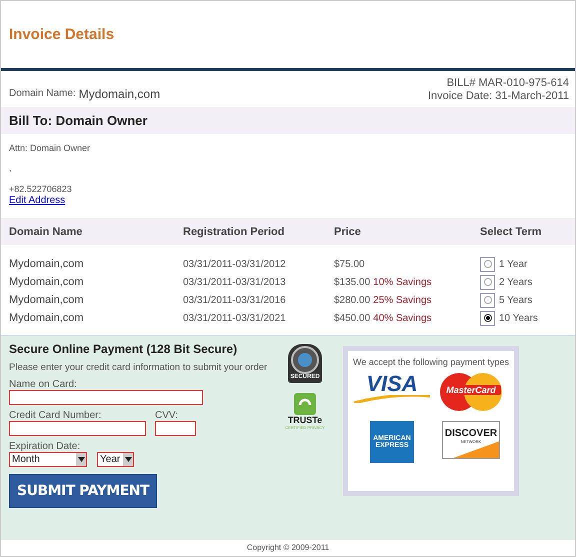 This screenshot has width=576, height=557. What do you see at coordinates (123, 349) in the screenshot?
I see `payment-heading: Secure Online Payment (128 Bit Secure)` at bounding box center [123, 349].